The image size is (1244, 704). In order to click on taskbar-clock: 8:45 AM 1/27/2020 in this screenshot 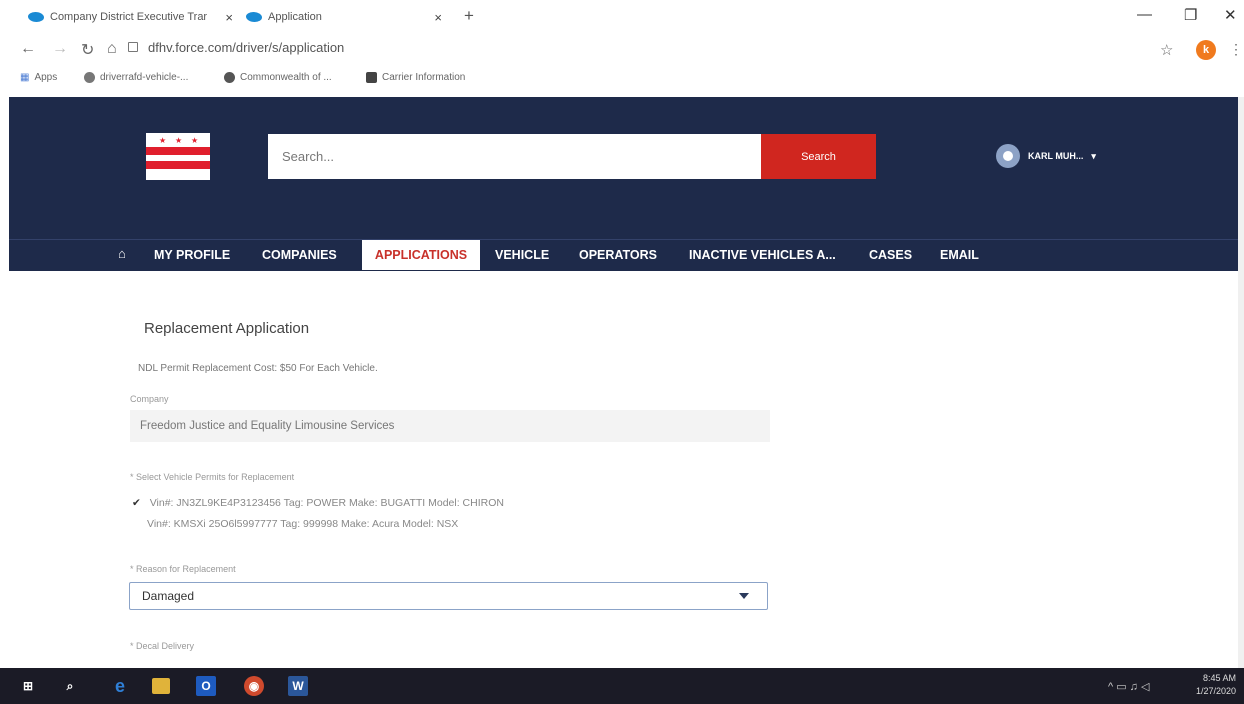, I will do `click(1216, 685)`.